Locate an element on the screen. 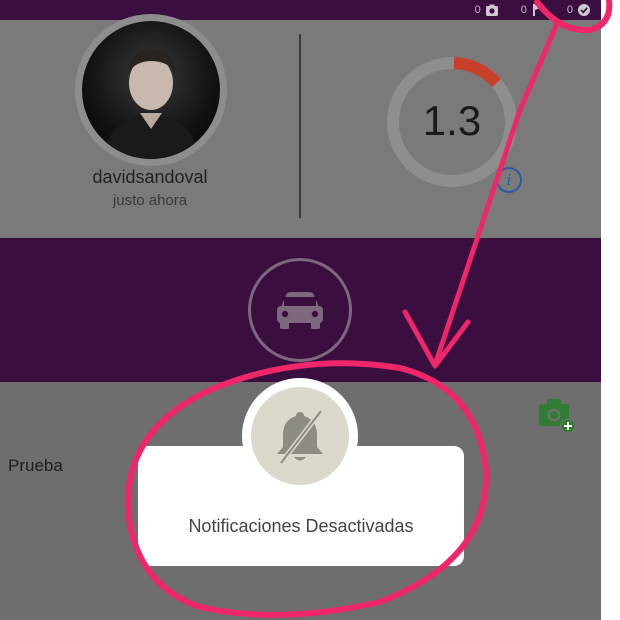 The image size is (620, 620). flag-counter: 0 is located at coordinates (533, 10).